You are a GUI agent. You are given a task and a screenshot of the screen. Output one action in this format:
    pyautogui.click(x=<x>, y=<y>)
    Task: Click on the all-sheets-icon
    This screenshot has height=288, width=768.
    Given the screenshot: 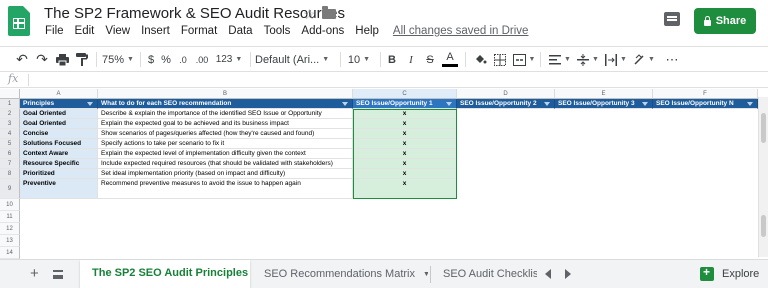 What is the action you would take?
    pyautogui.click(x=58, y=274)
    